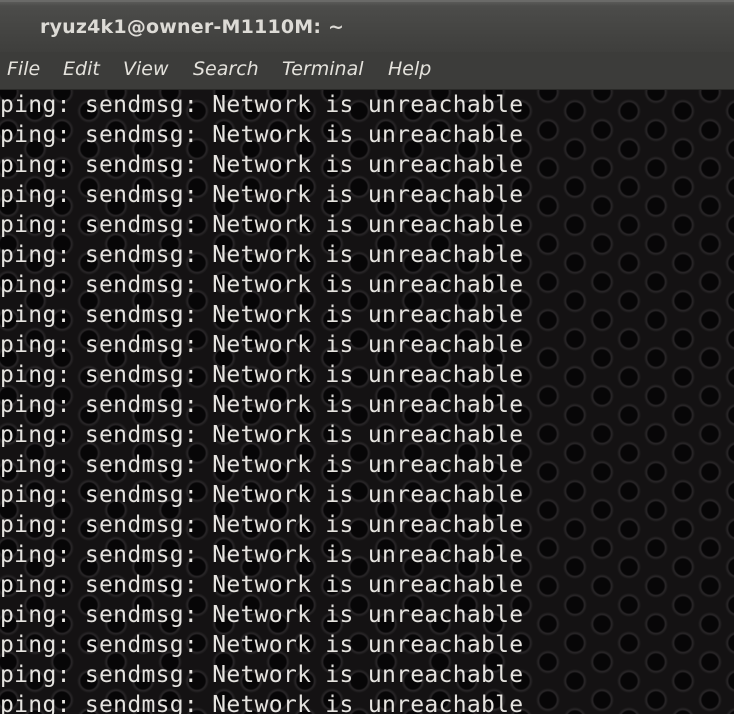 The image size is (734, 714). What do you see at coordinates (323, 69) in the screenshot?
I see `menu-terminal: Terminal` at bounding box center [323, 69].